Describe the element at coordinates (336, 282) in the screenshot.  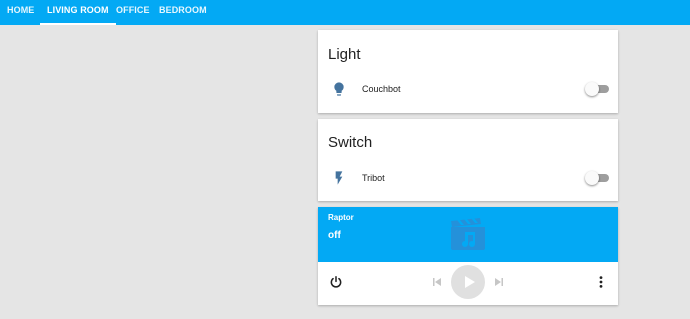
I see `power-icon` at that location.